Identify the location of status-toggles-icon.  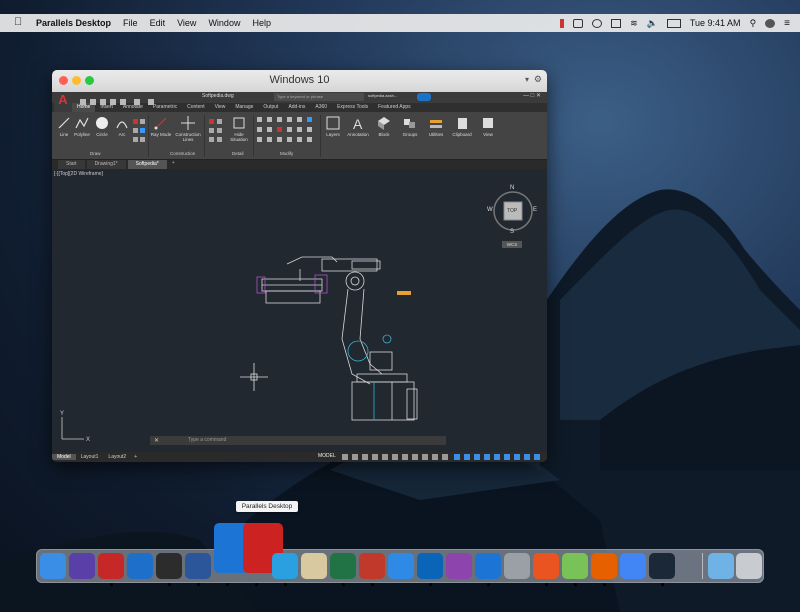
(442, 457).